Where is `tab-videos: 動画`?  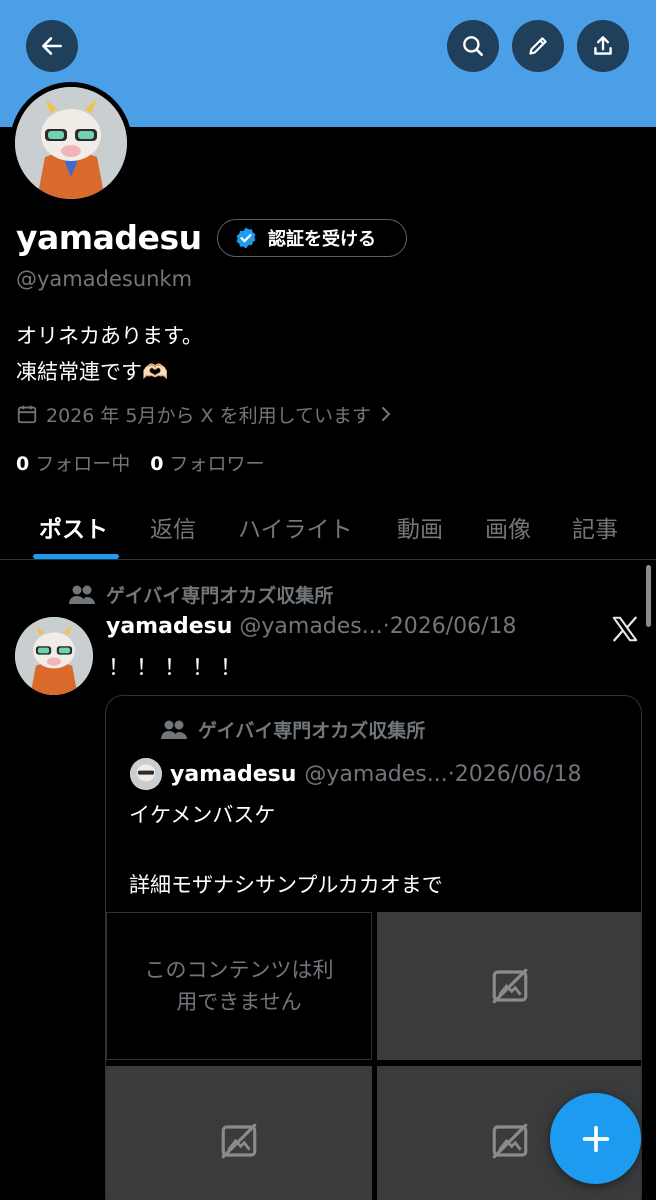 tab-videos: 動画 is located at coordinates (420, 527).